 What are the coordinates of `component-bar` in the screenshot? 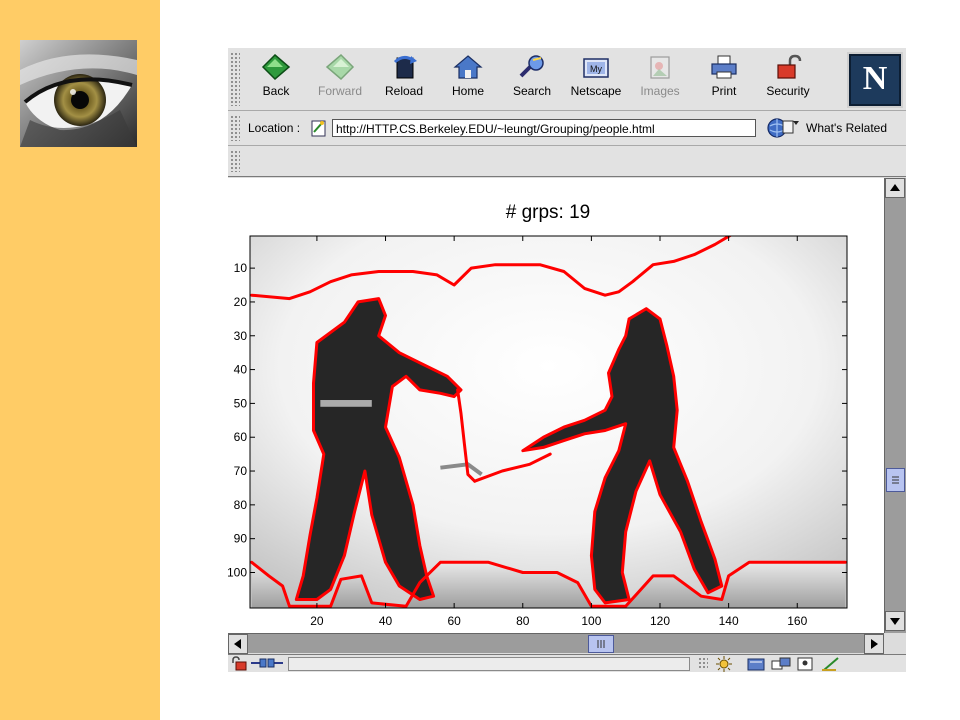 It's located at (777, 664).